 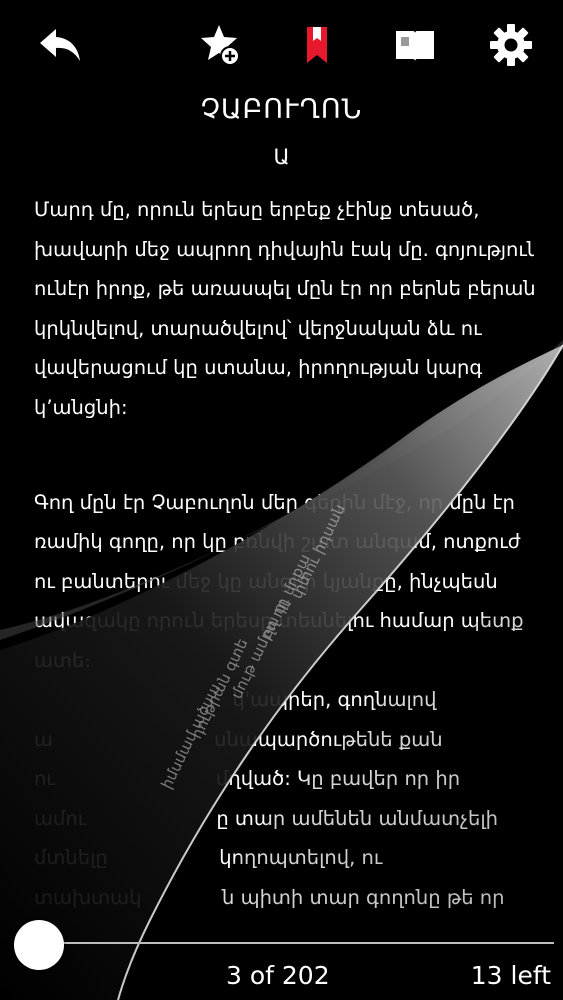 I want to click on contents-button, so click(x=415, y=45).